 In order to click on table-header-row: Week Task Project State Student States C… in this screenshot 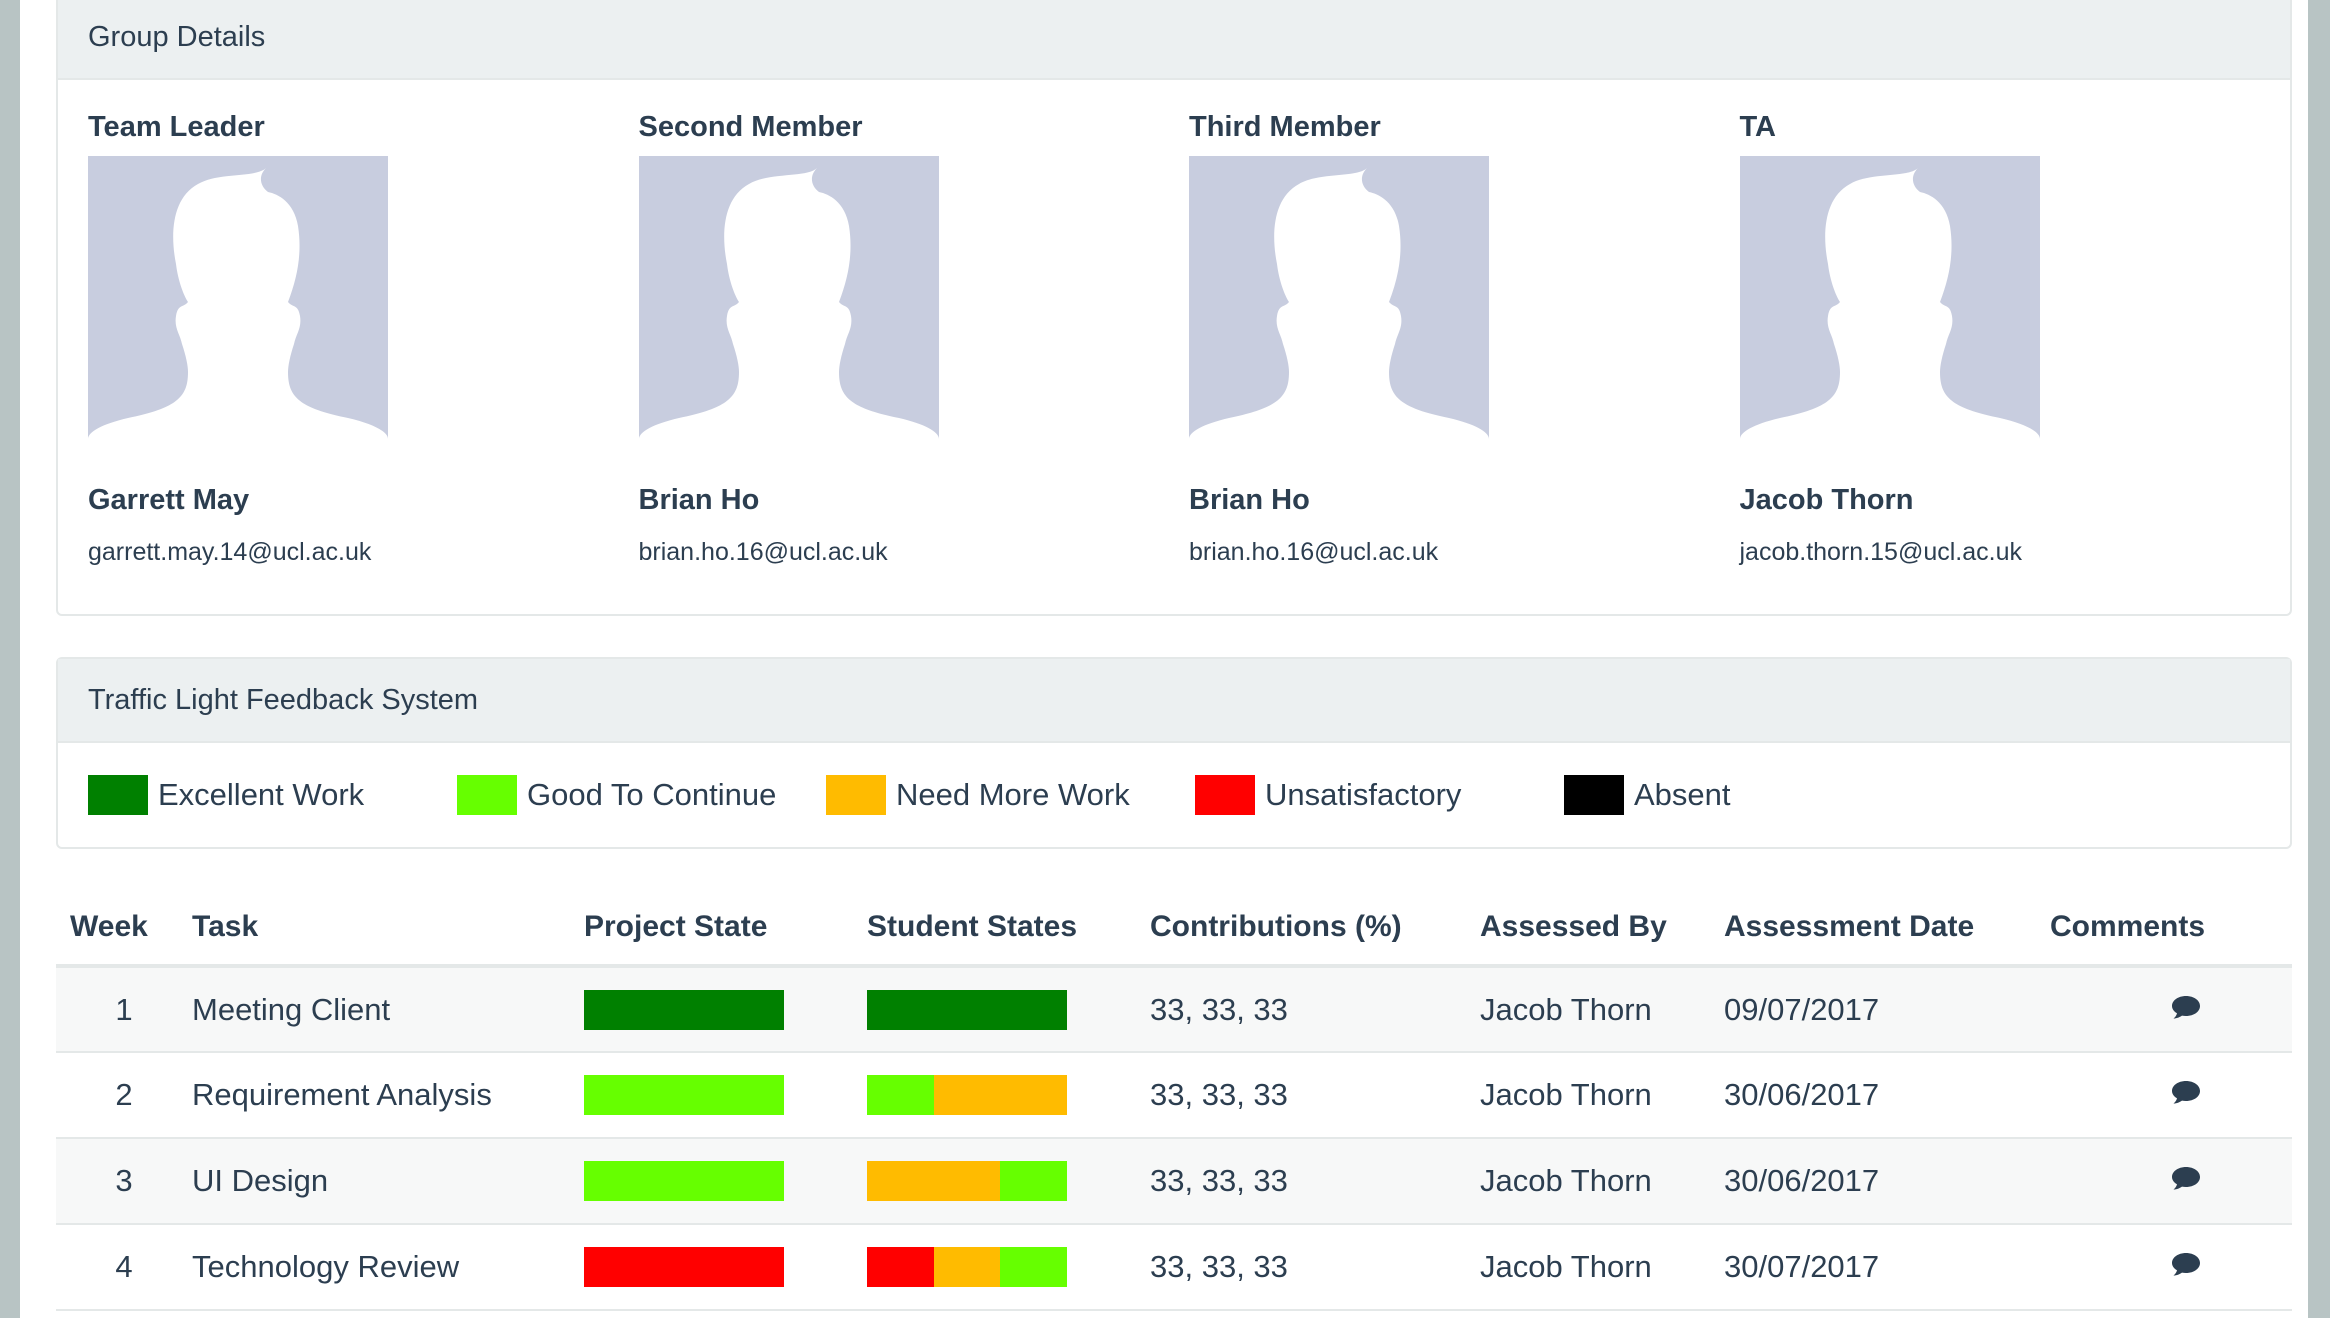, I will do `click(1174, 929)`.